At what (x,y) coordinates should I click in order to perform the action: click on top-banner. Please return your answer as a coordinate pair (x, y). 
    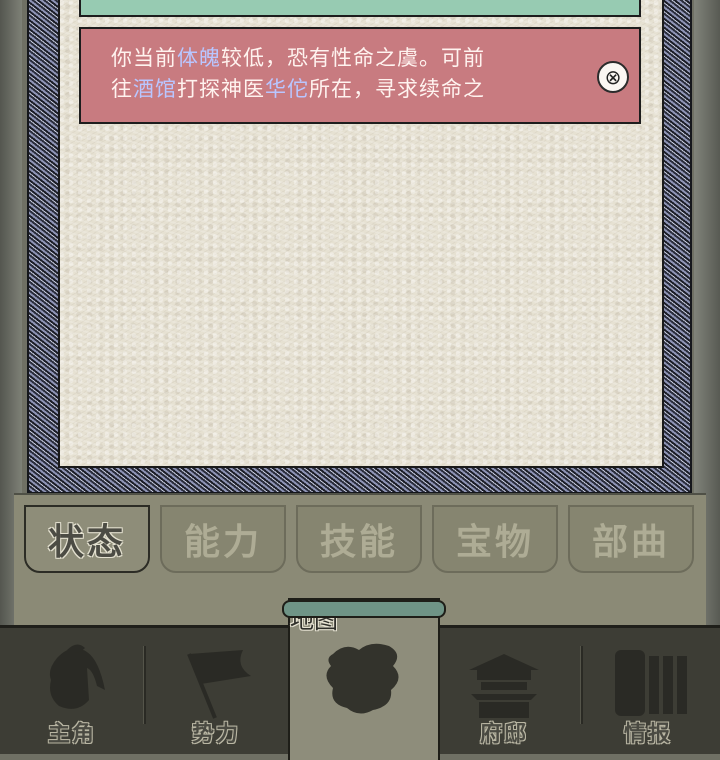
    Looking at the image, I should click on (360, 8).